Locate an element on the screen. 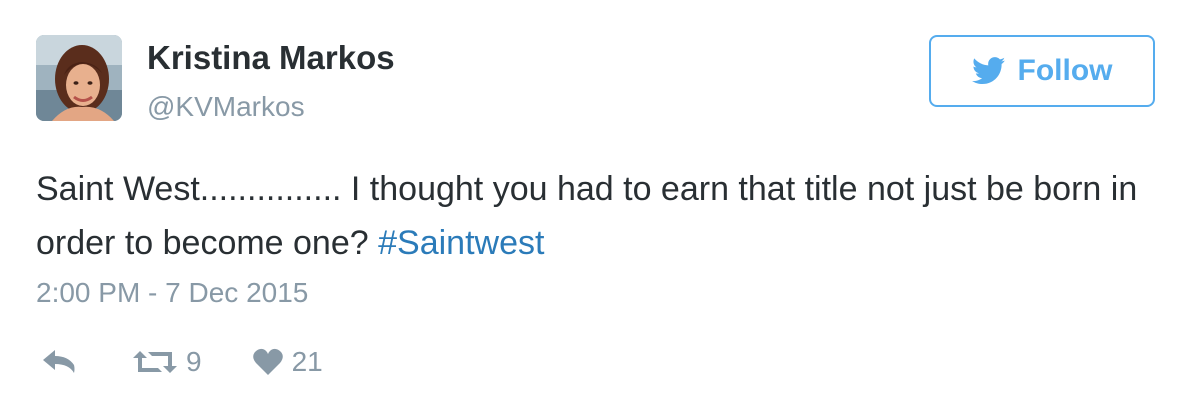  user-handle: @KVMarkos is located at coordinates (226, 107).